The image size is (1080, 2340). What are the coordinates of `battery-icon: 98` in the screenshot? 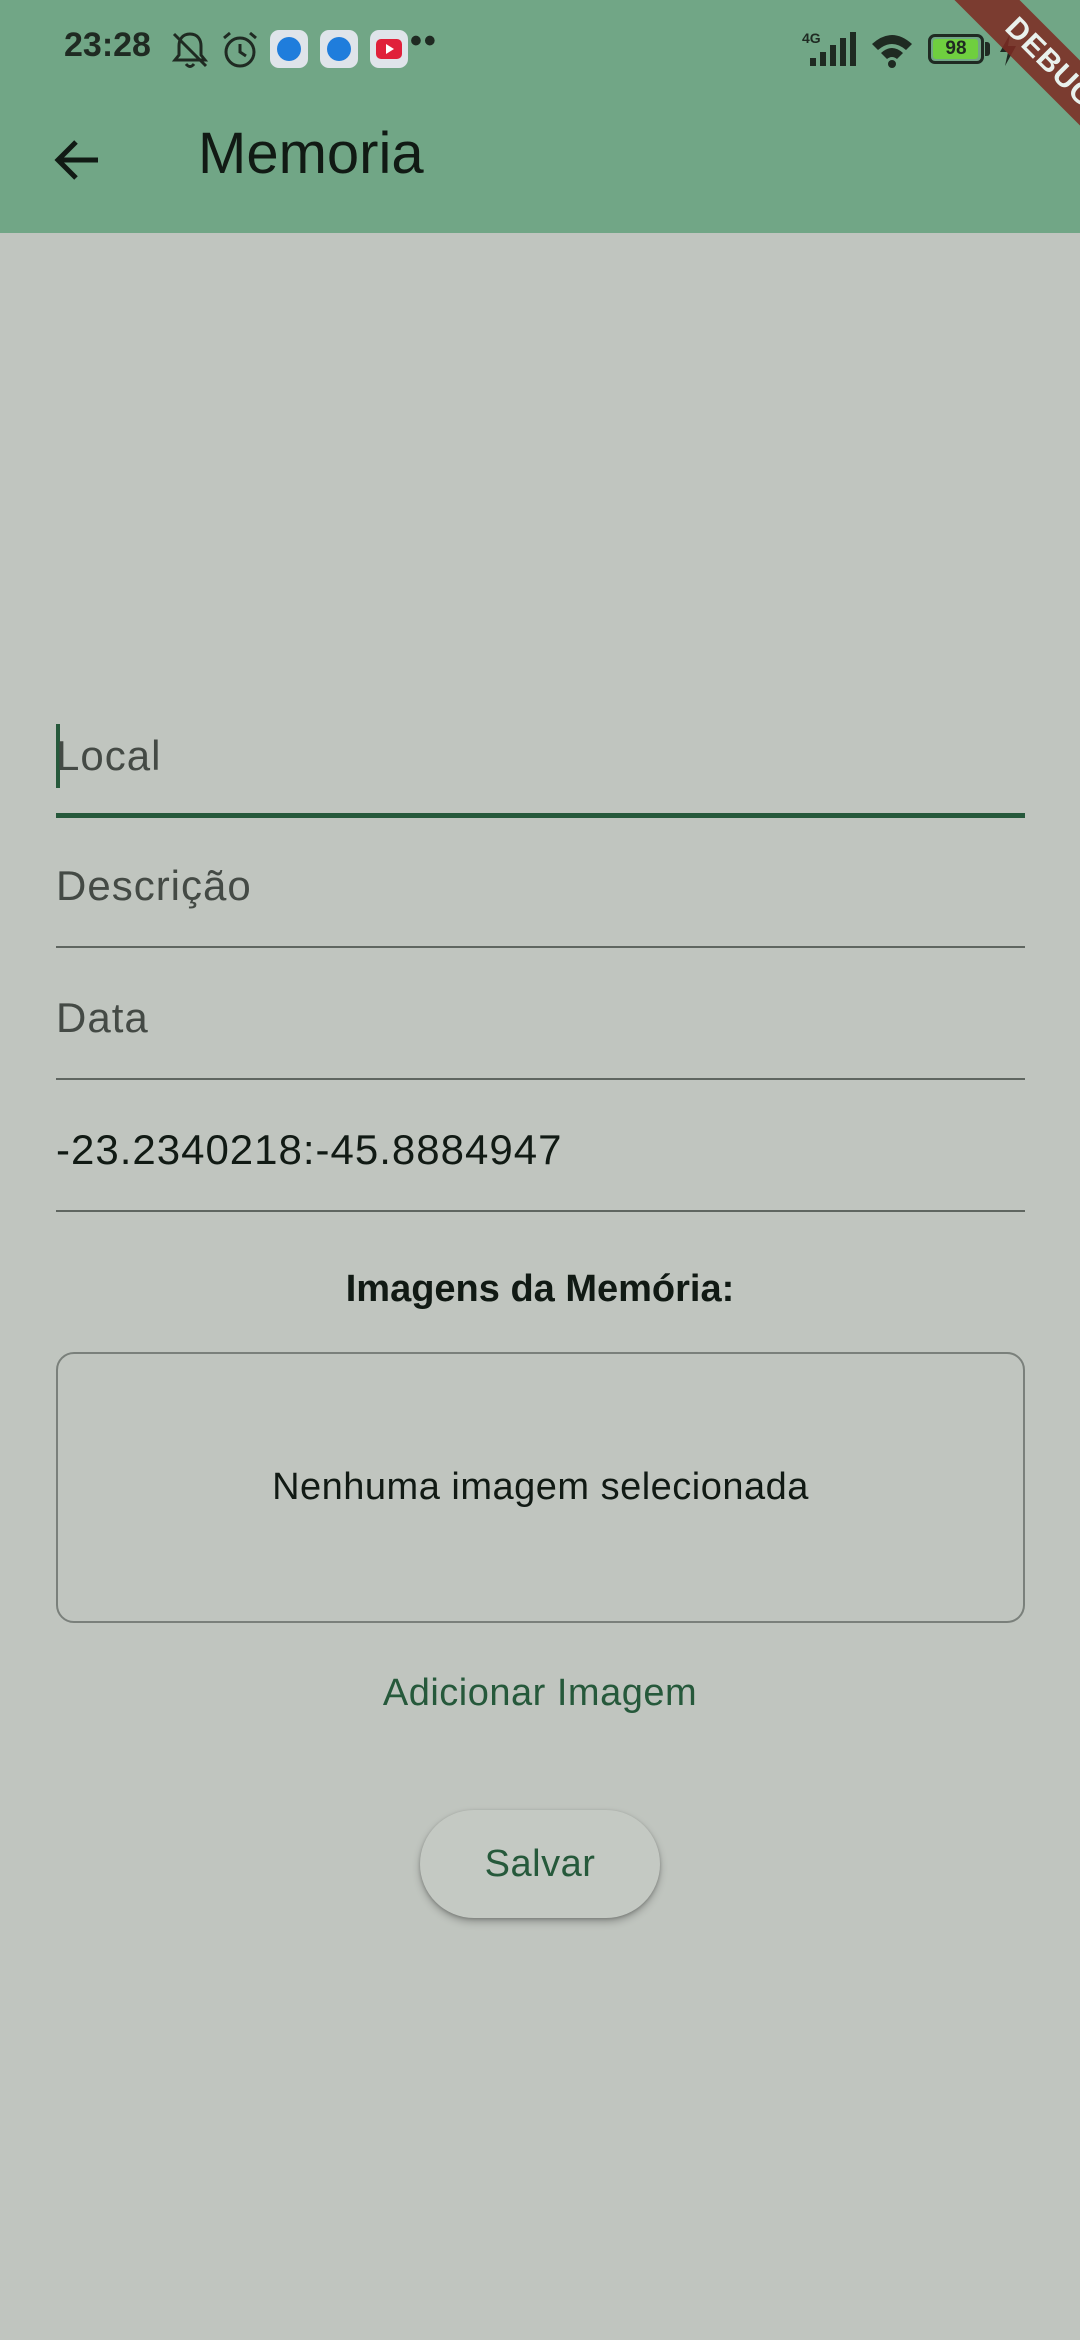 It's located at (956, 49).